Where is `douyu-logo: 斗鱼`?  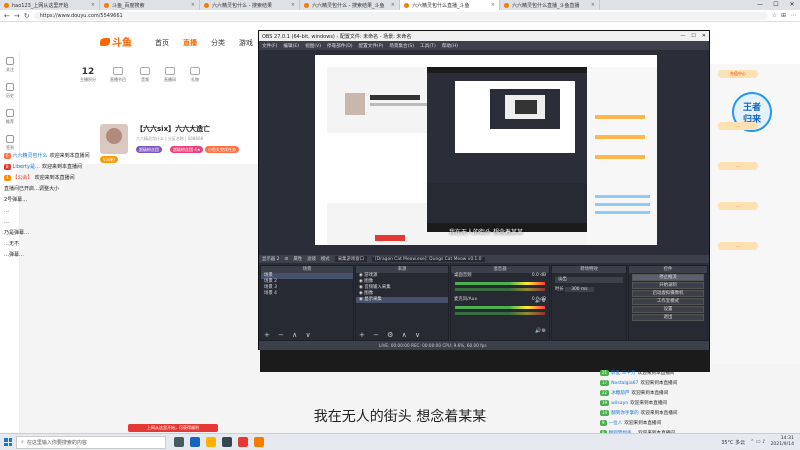
douyu-logo: 斗鱼 is located at coordinates (116, 41).